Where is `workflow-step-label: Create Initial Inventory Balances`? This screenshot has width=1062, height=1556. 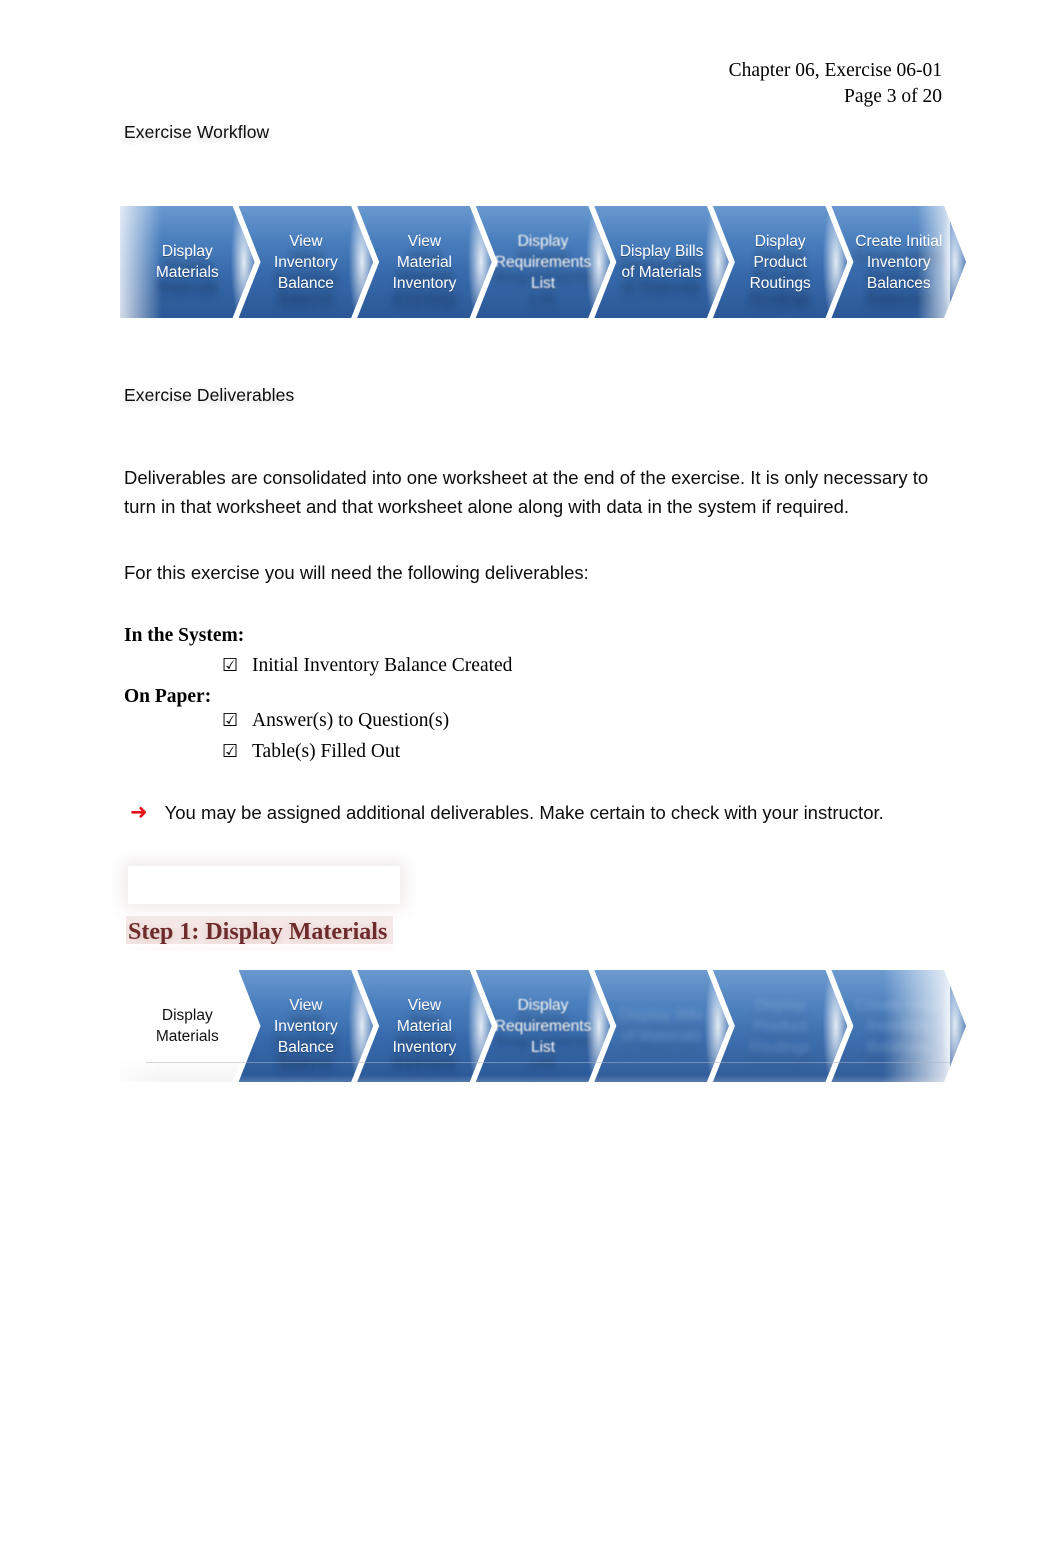 workflow-step-label: Create Initial Inventory Balances is located at coordinates (899, 262).